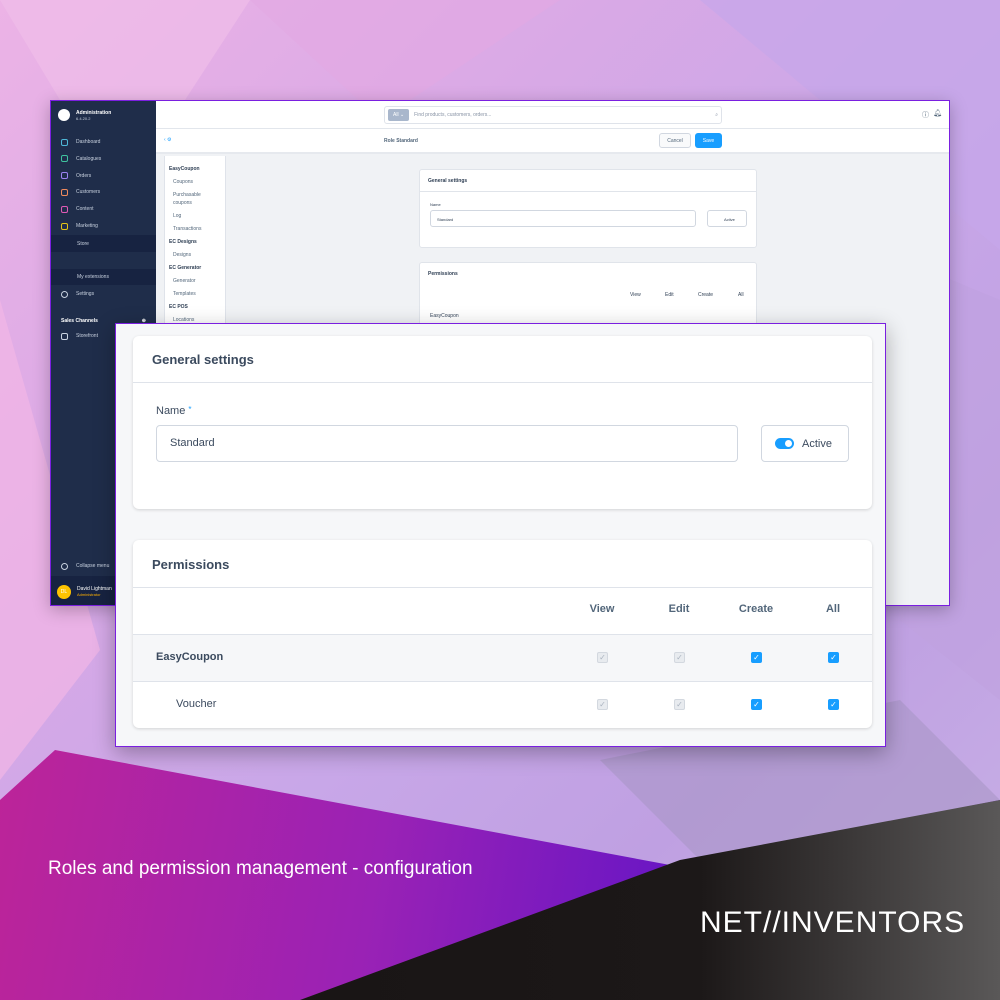 The height and width of the screenshot is (1000, 1000). What do you see at coordinates (85, 294) in the screenshot?
I see `label: Settings` at bounding box center [85, 294].